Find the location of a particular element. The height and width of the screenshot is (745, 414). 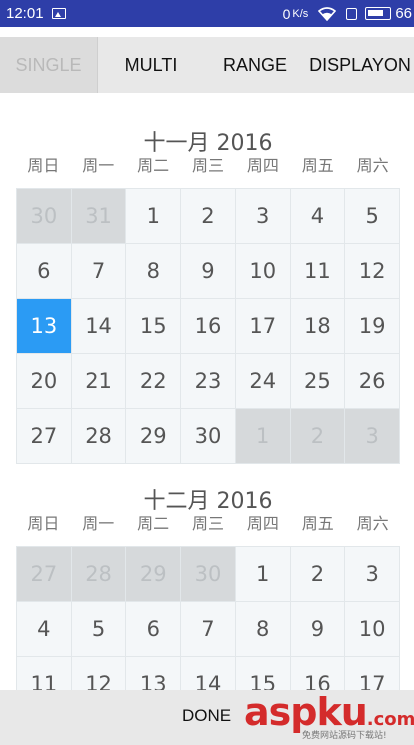

watermark-logo: aspku.com 免费网站源码下载站! is located at coordinates (329, 717).